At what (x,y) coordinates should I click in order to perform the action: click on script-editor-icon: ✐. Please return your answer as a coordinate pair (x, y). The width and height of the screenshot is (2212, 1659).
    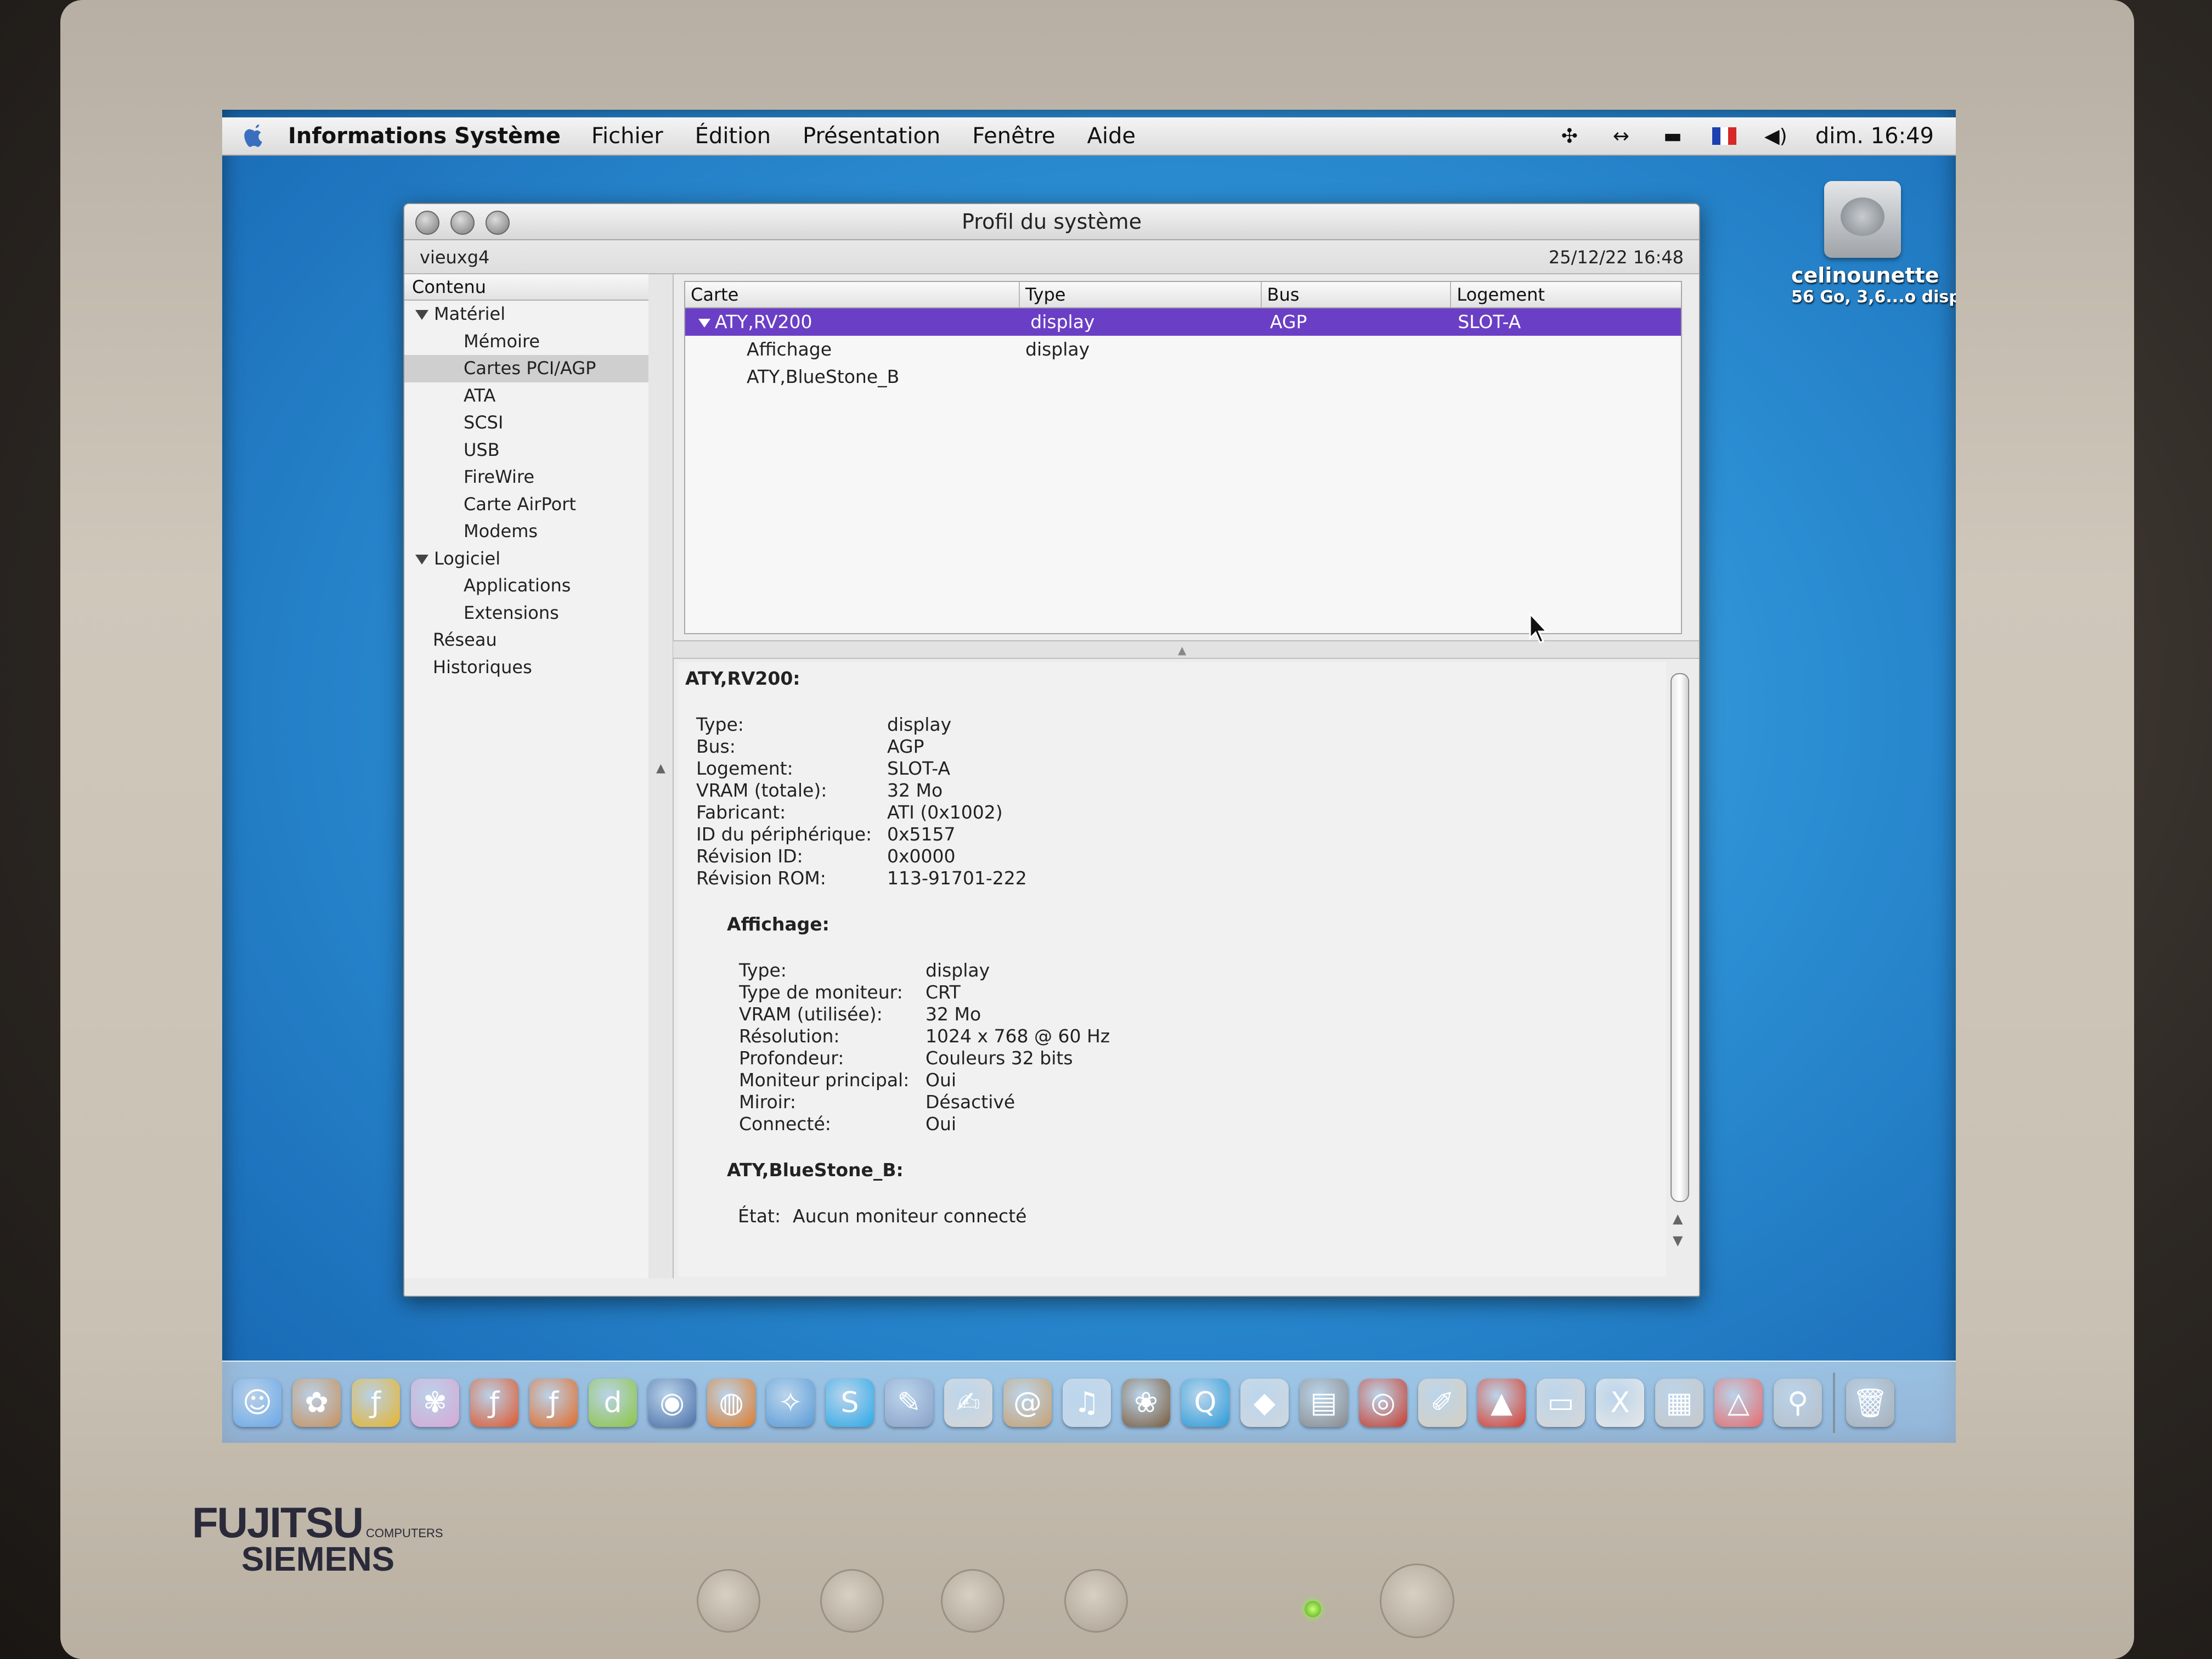
    Looking at the image, I should click on (1442, 1403).